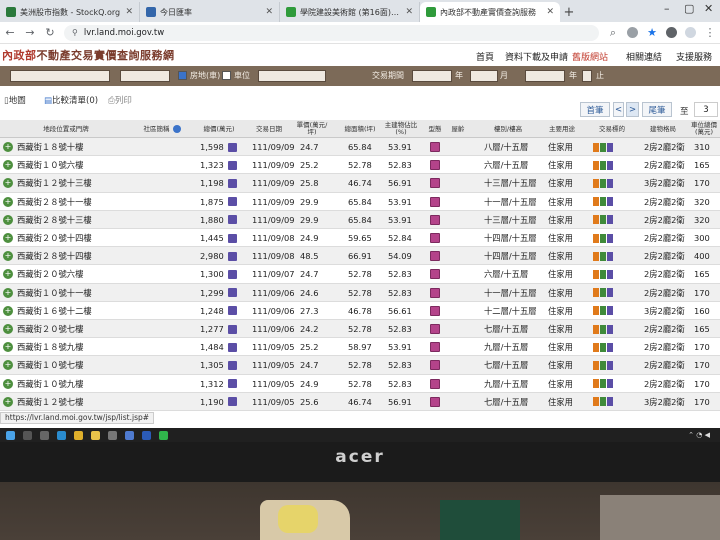  Describe the element at coordinates (78, 435) in the screenshot. I see `chrome-icon` at that location.